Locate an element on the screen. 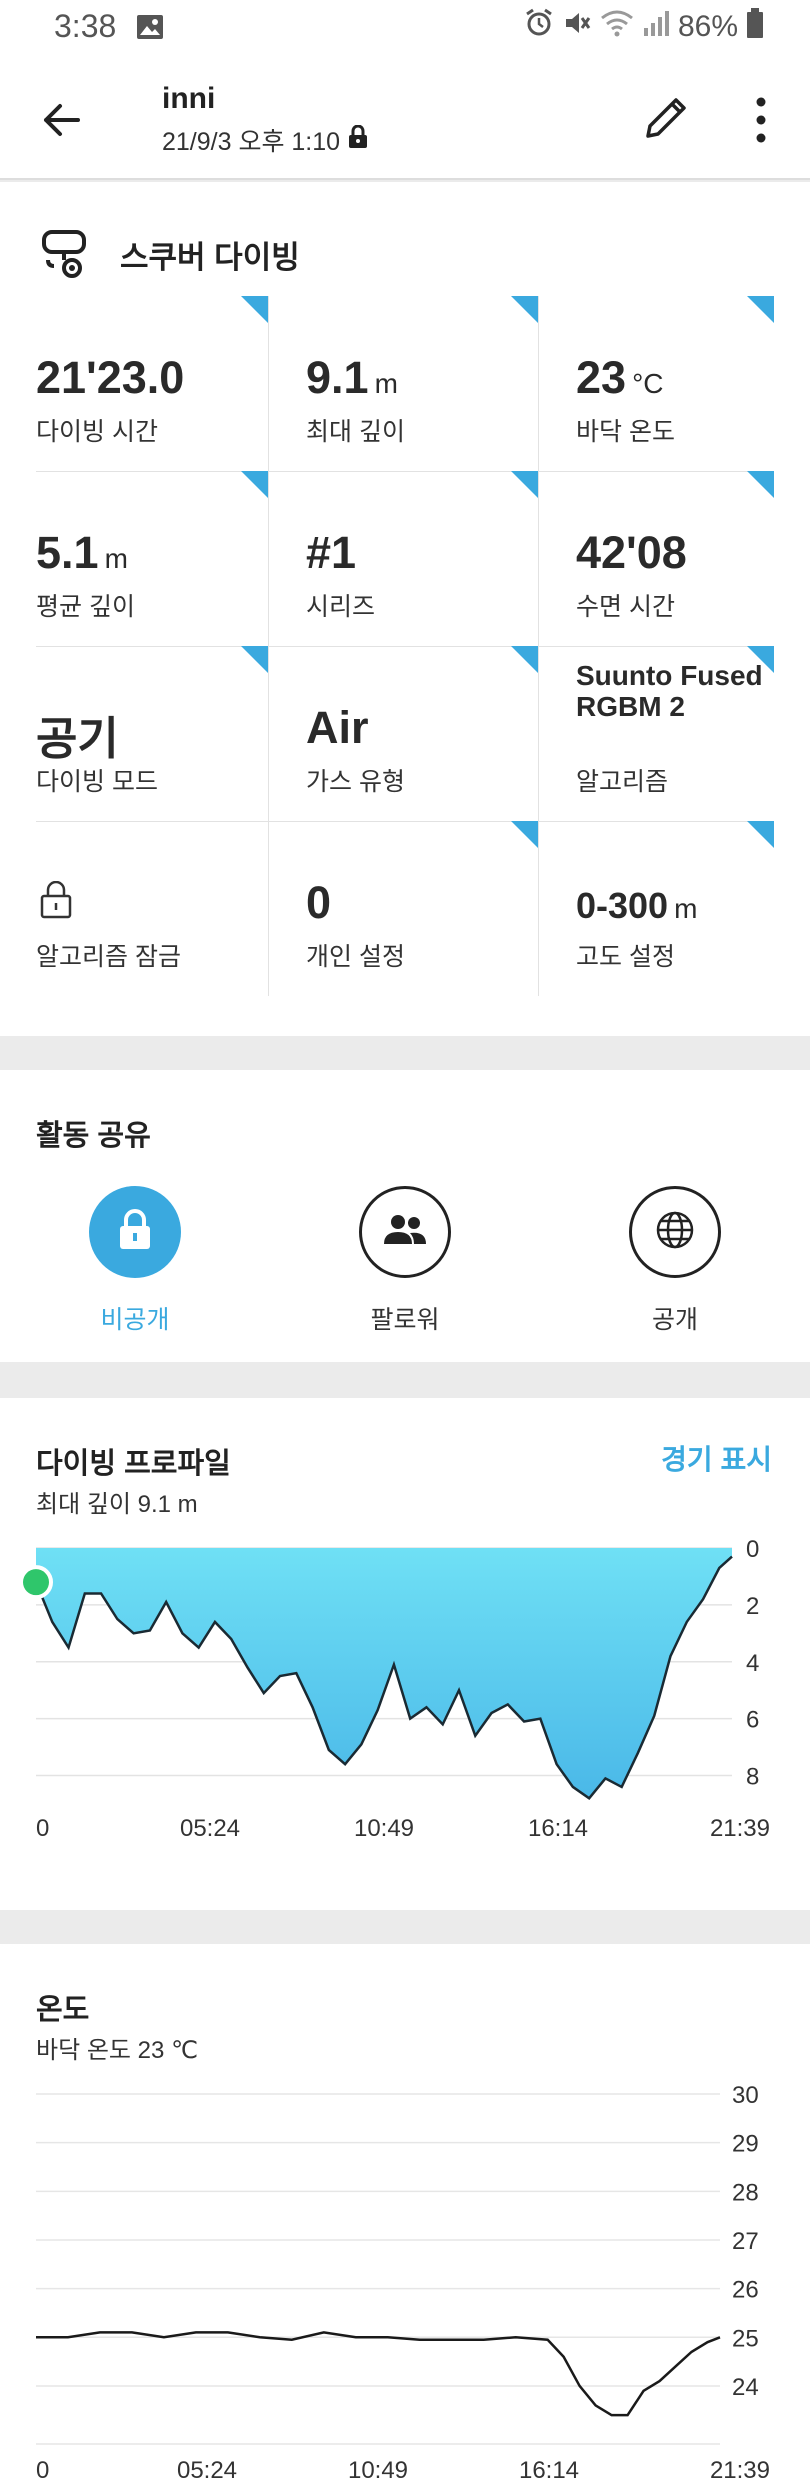 The image size is (810, 2491). activity-header: 스쿠버 다이빙 is located at coordinates (170, 254).